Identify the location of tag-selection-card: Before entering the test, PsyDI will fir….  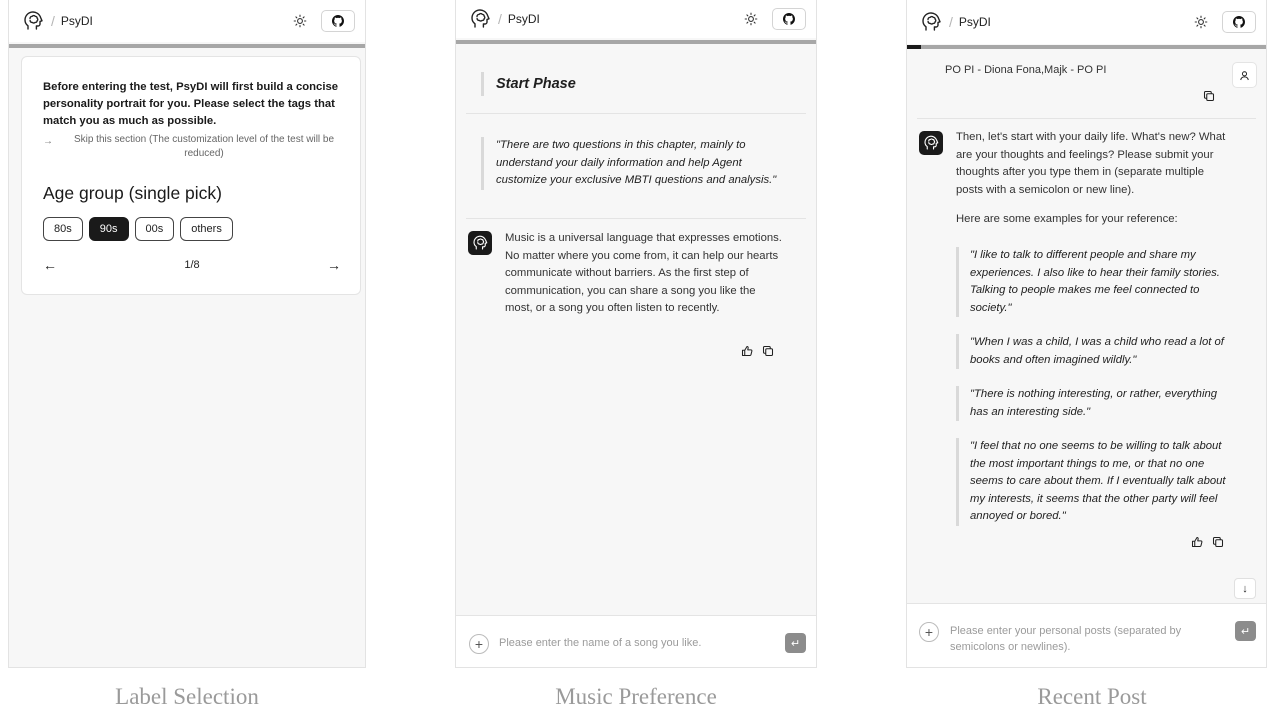
(191, 175).